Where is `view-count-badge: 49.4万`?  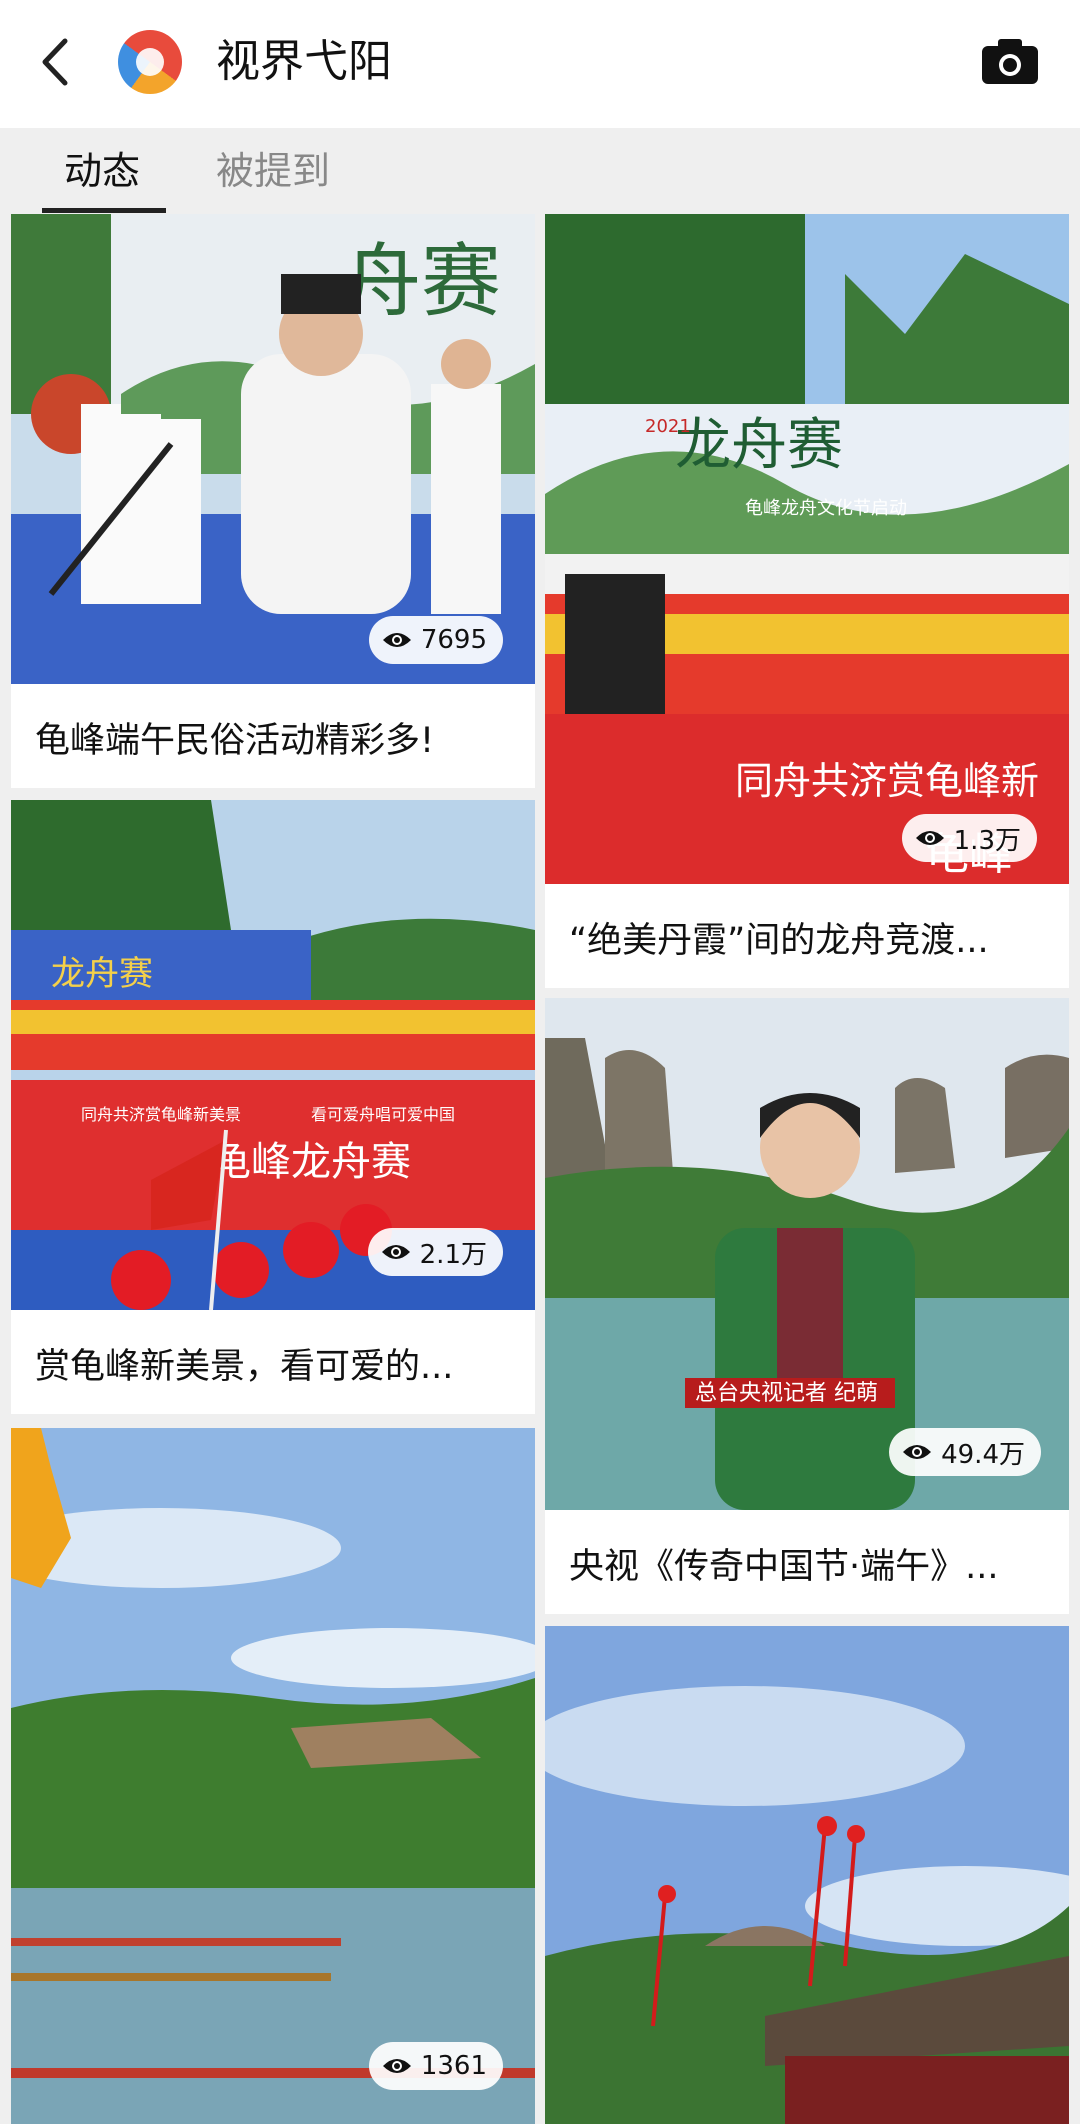
view-count-badge: 49.4万 is located at coordinates (965, 1452).